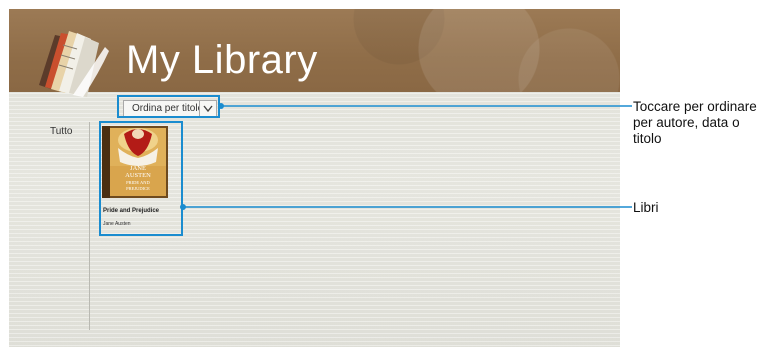 The width and height of the screenshot is (781, 348). I want to click on sort-callout-line-2: per autore, data o, so click(686, 122).